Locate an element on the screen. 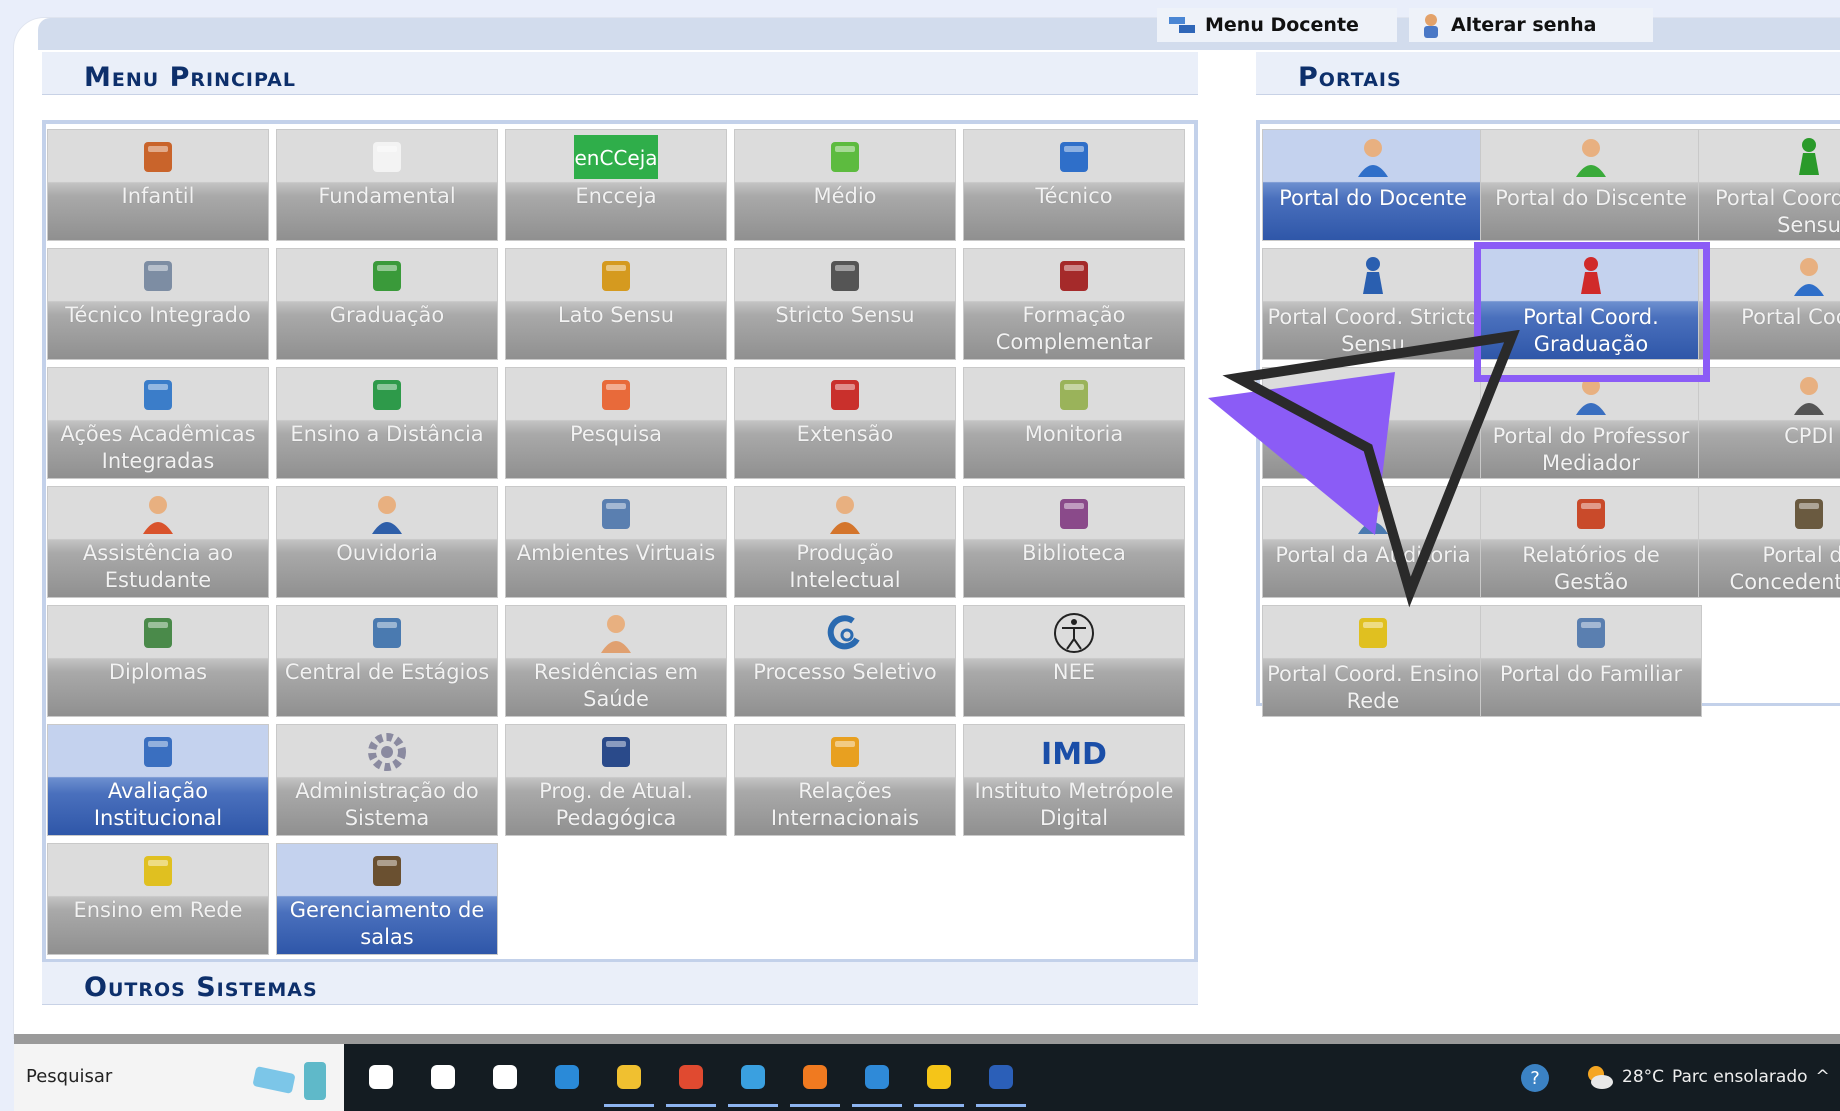 The height and width of the screenshot is (1111, 1840). menu-tile-ouvidoria: Ouvidoria is located at coordinates (387, 542).